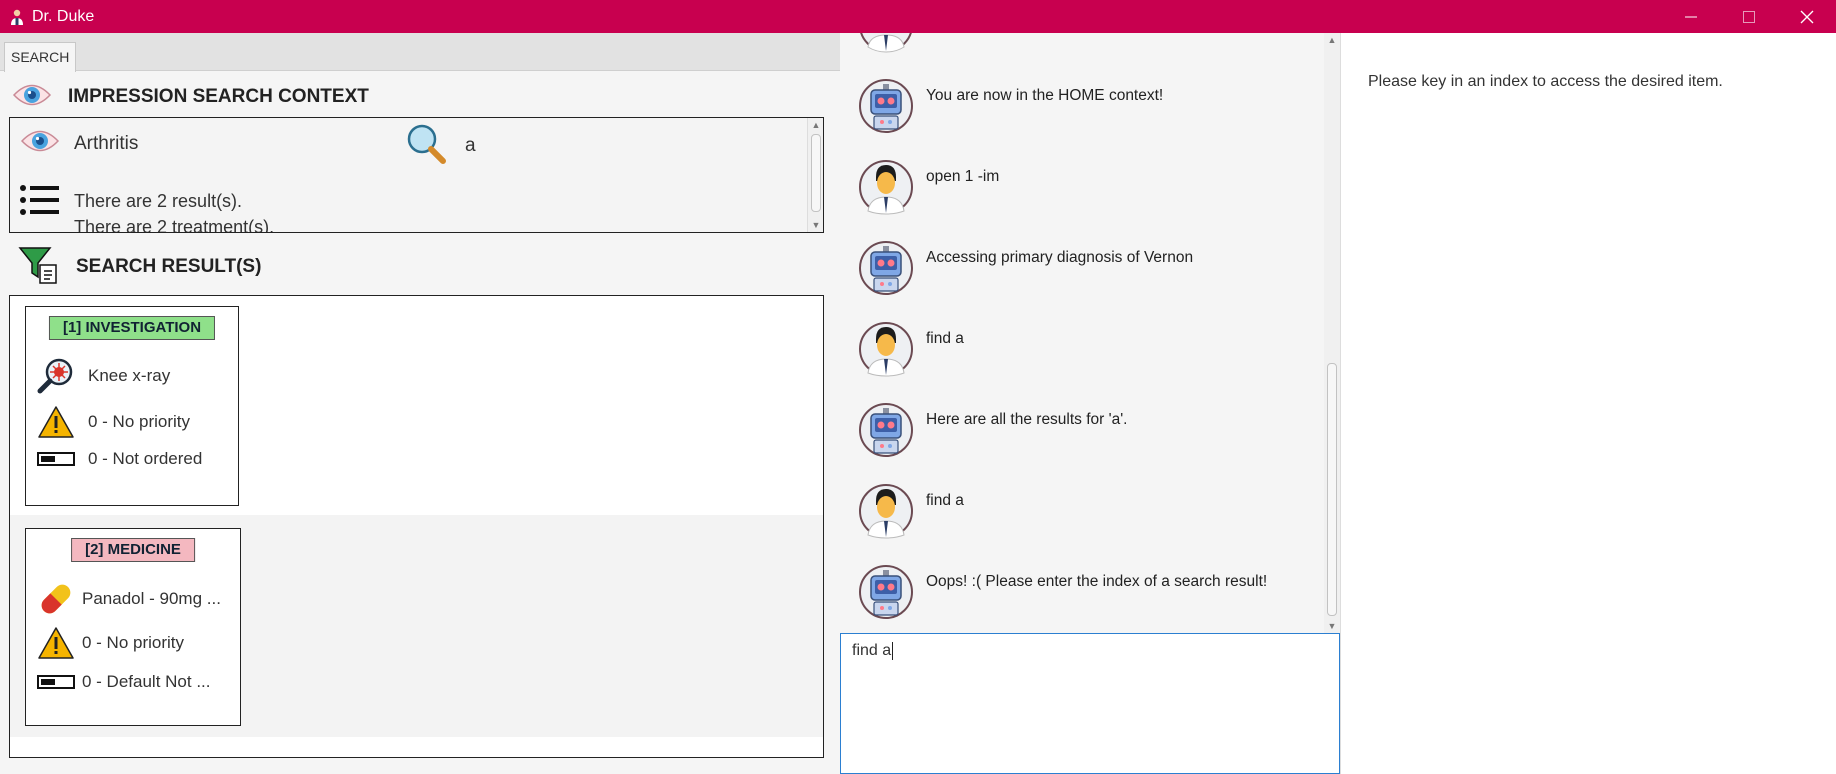  What do you see at coordinates (1332, 333) in the screenshot?
I see `chat-scrollbar: ▲ ▼` at bounding box center [1332, 333].